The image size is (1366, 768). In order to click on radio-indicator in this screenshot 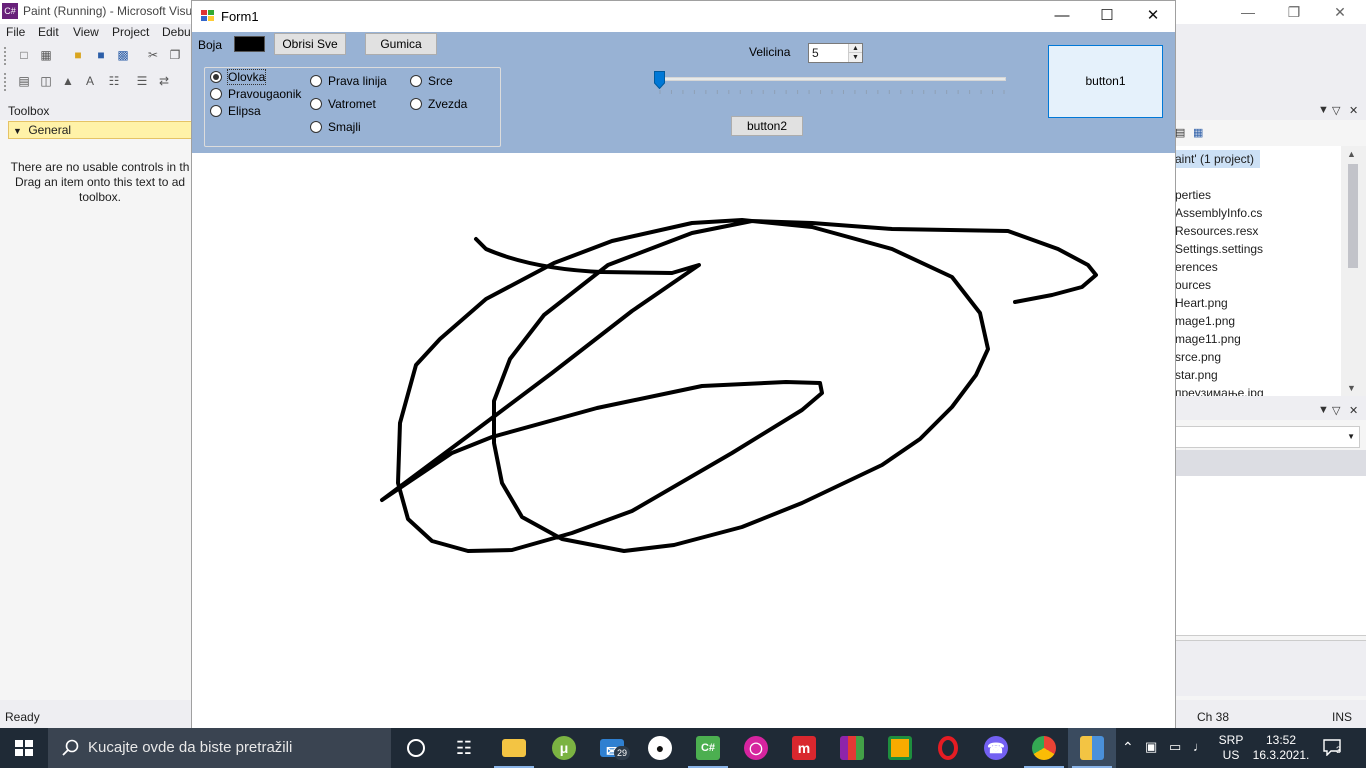, I will do `click(216, 111)`.